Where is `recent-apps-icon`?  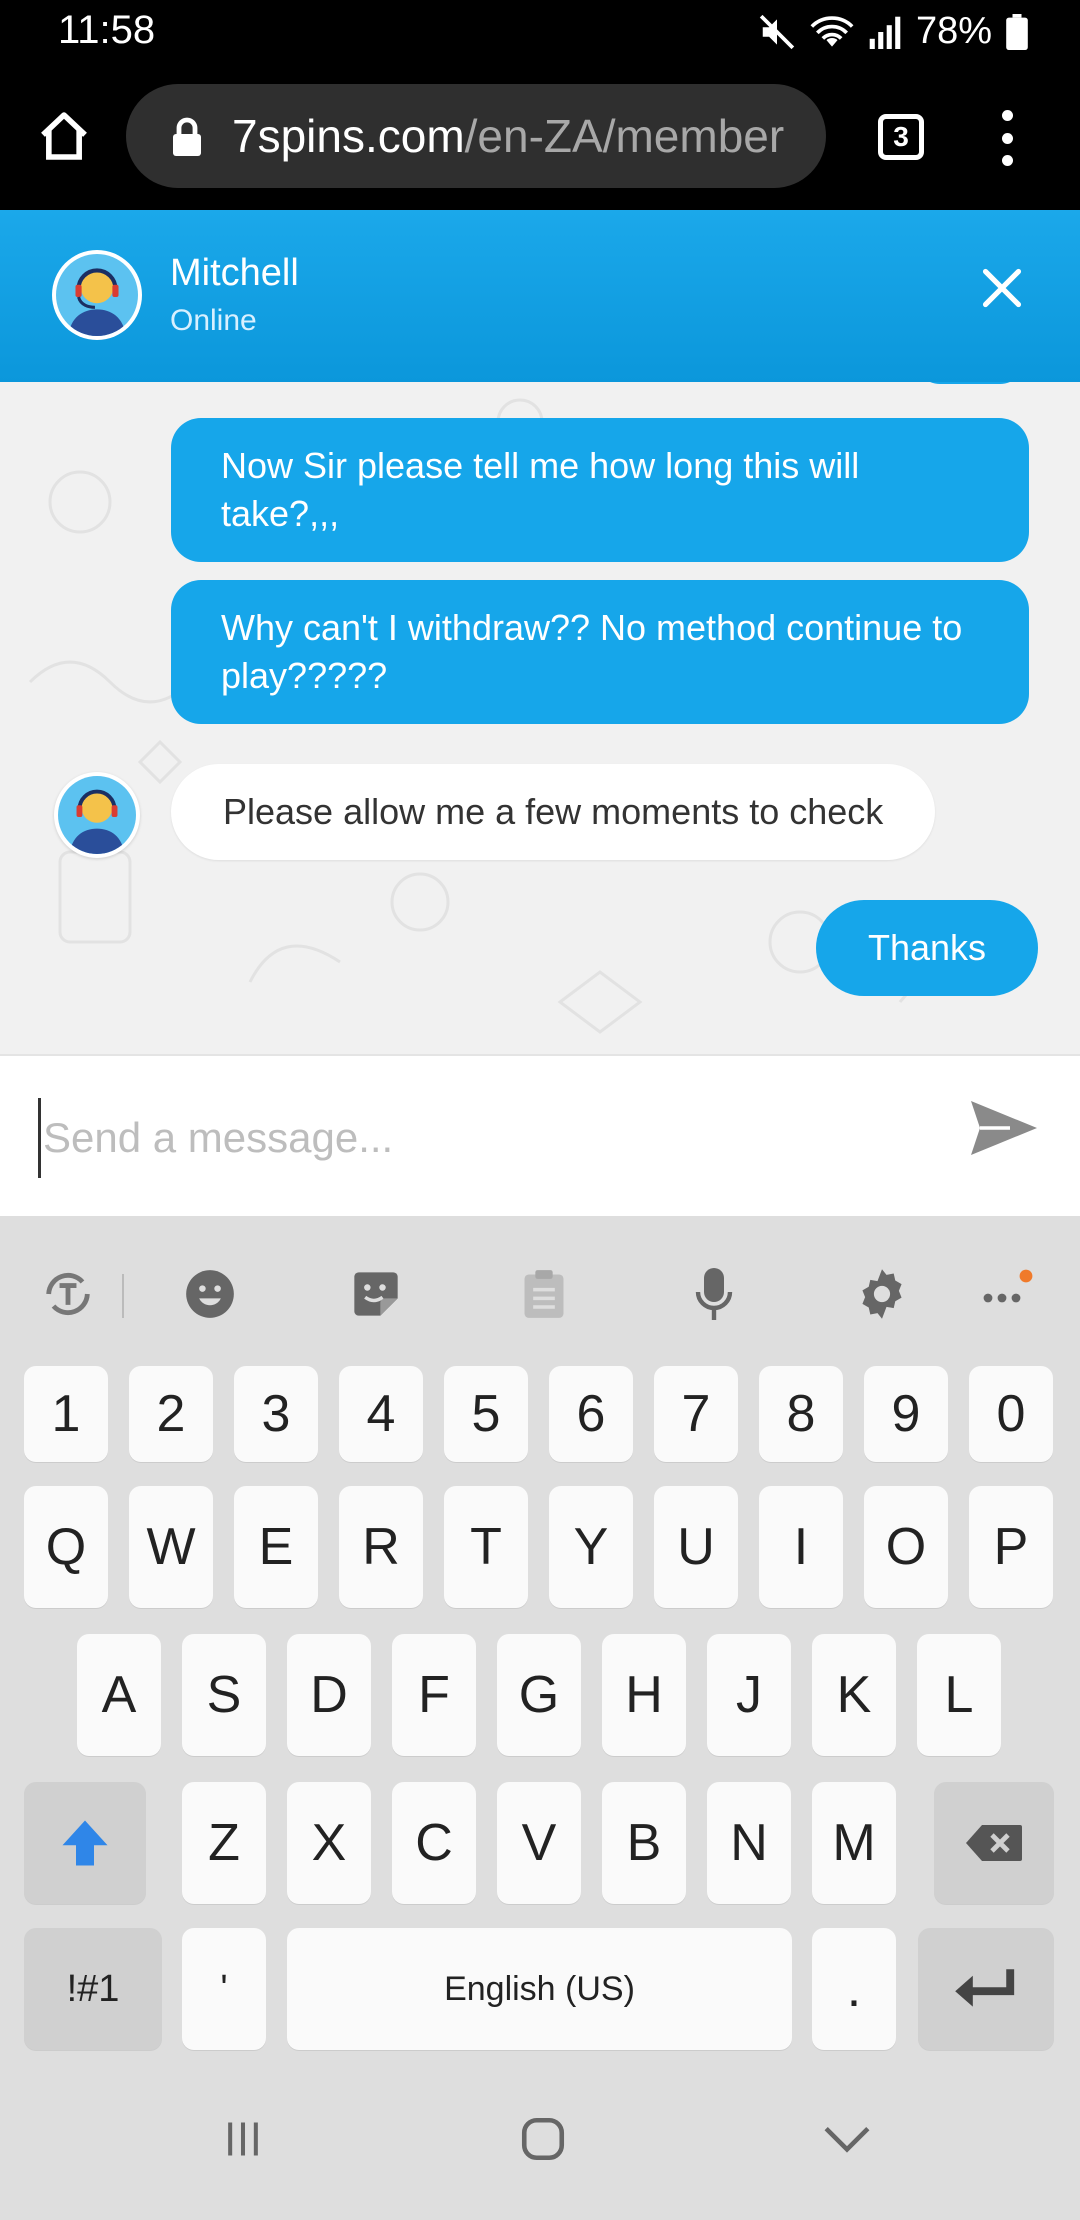 recent-apps-icon is located at coordinates (243, 2139).